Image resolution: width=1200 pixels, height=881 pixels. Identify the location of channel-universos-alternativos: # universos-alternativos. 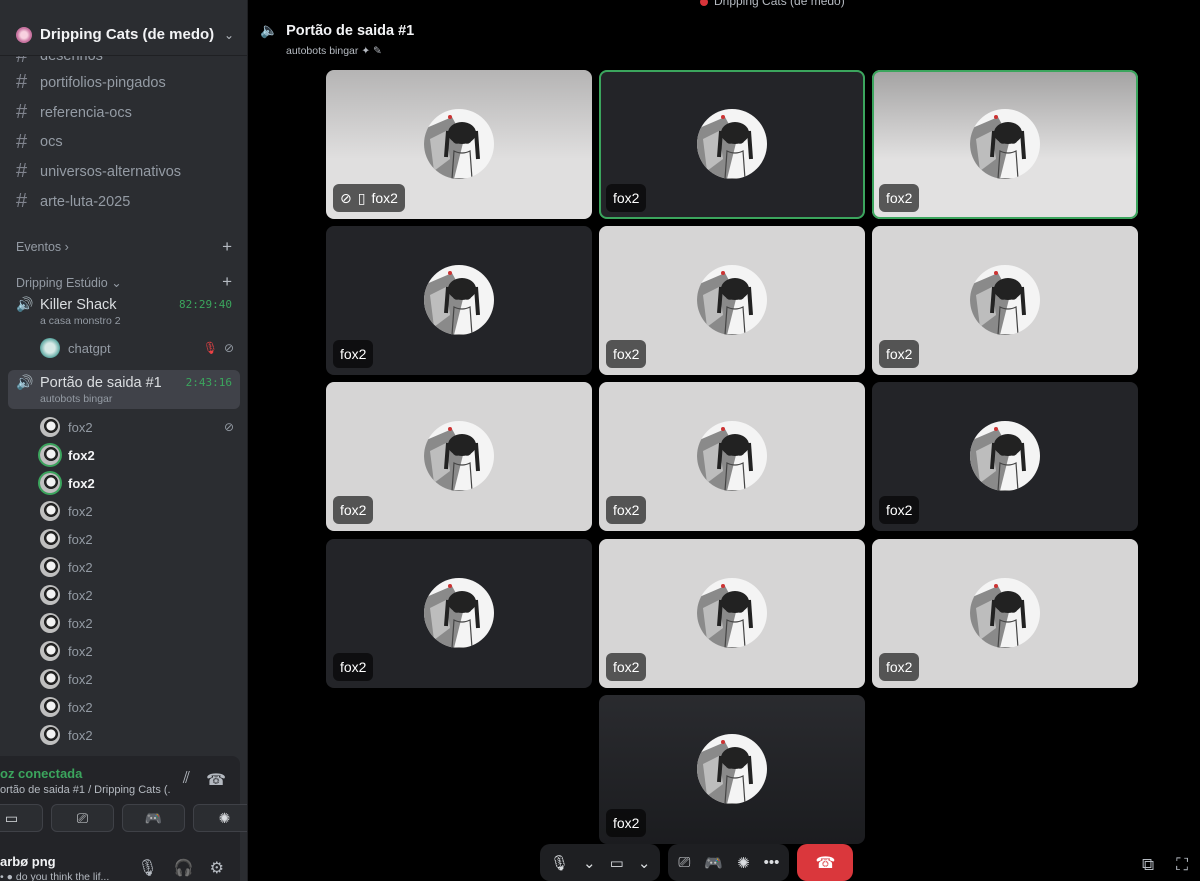
(124, 172).